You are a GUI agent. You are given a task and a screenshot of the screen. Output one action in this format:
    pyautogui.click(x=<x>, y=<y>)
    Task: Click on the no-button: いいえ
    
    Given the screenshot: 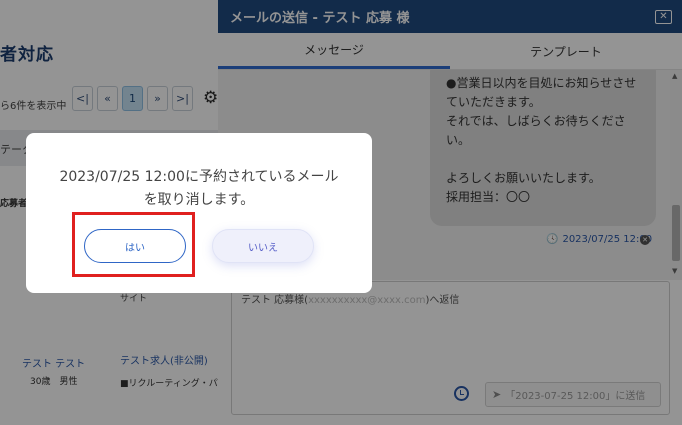 What is the action you would take?
    pyautogui.click(x=263, y=246)
    